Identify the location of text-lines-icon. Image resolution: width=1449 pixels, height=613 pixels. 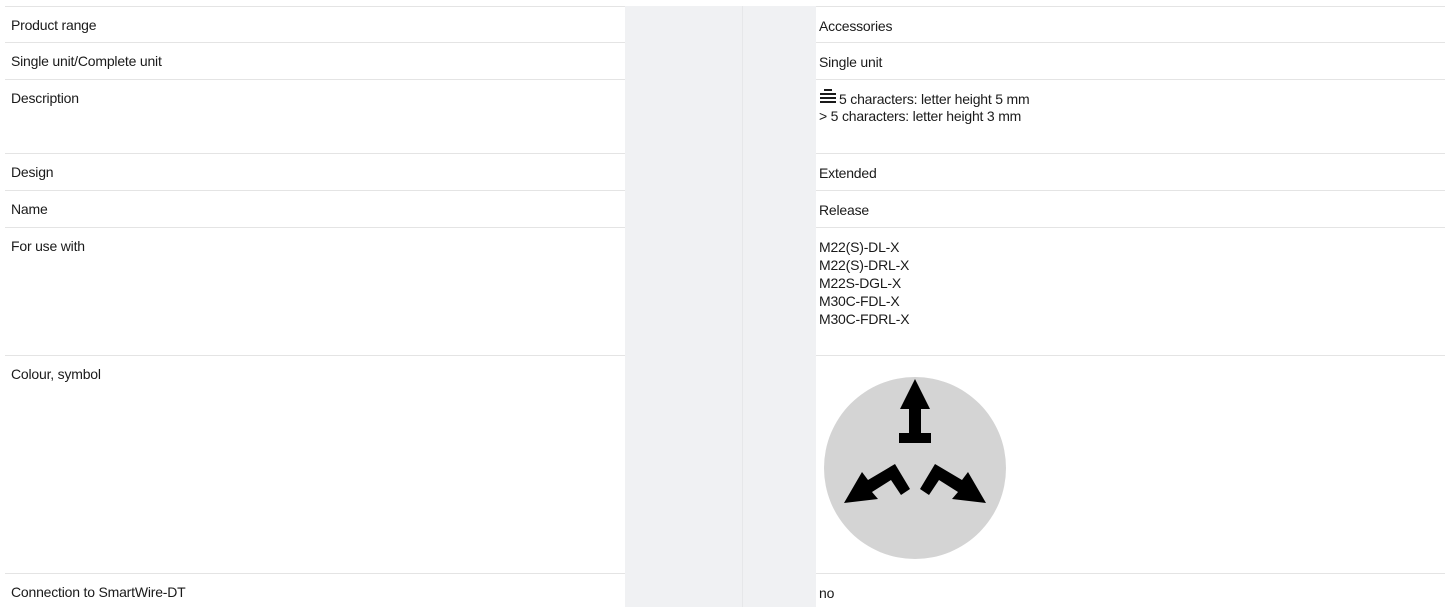
(828, 96).